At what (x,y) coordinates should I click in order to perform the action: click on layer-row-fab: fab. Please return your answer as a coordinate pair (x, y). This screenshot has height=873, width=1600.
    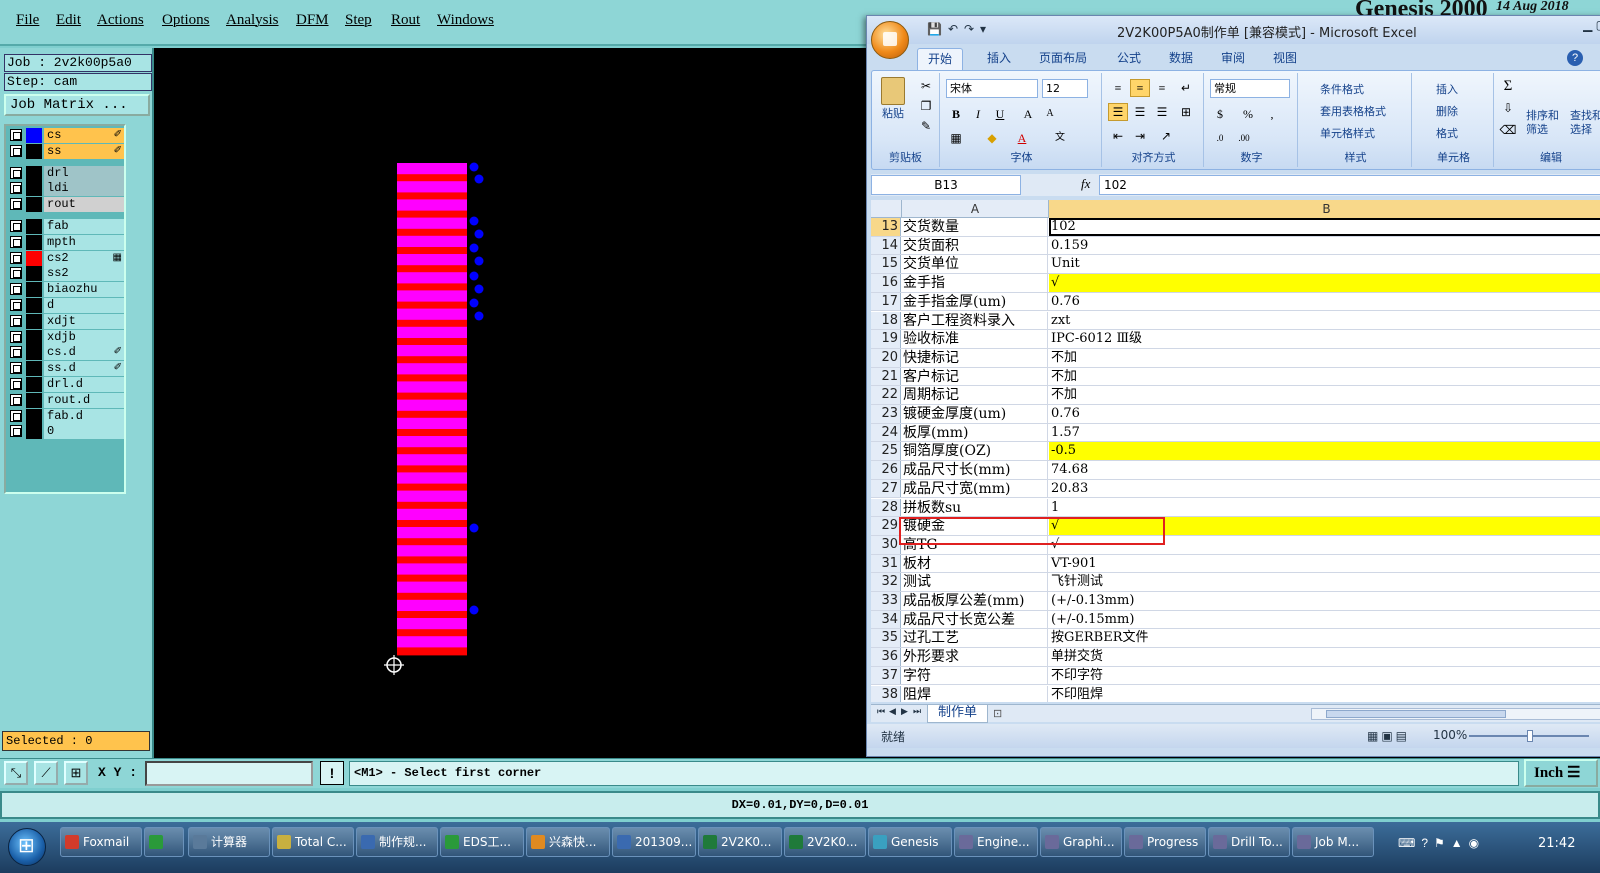
    Looking at the image, I should click on (66, 226).